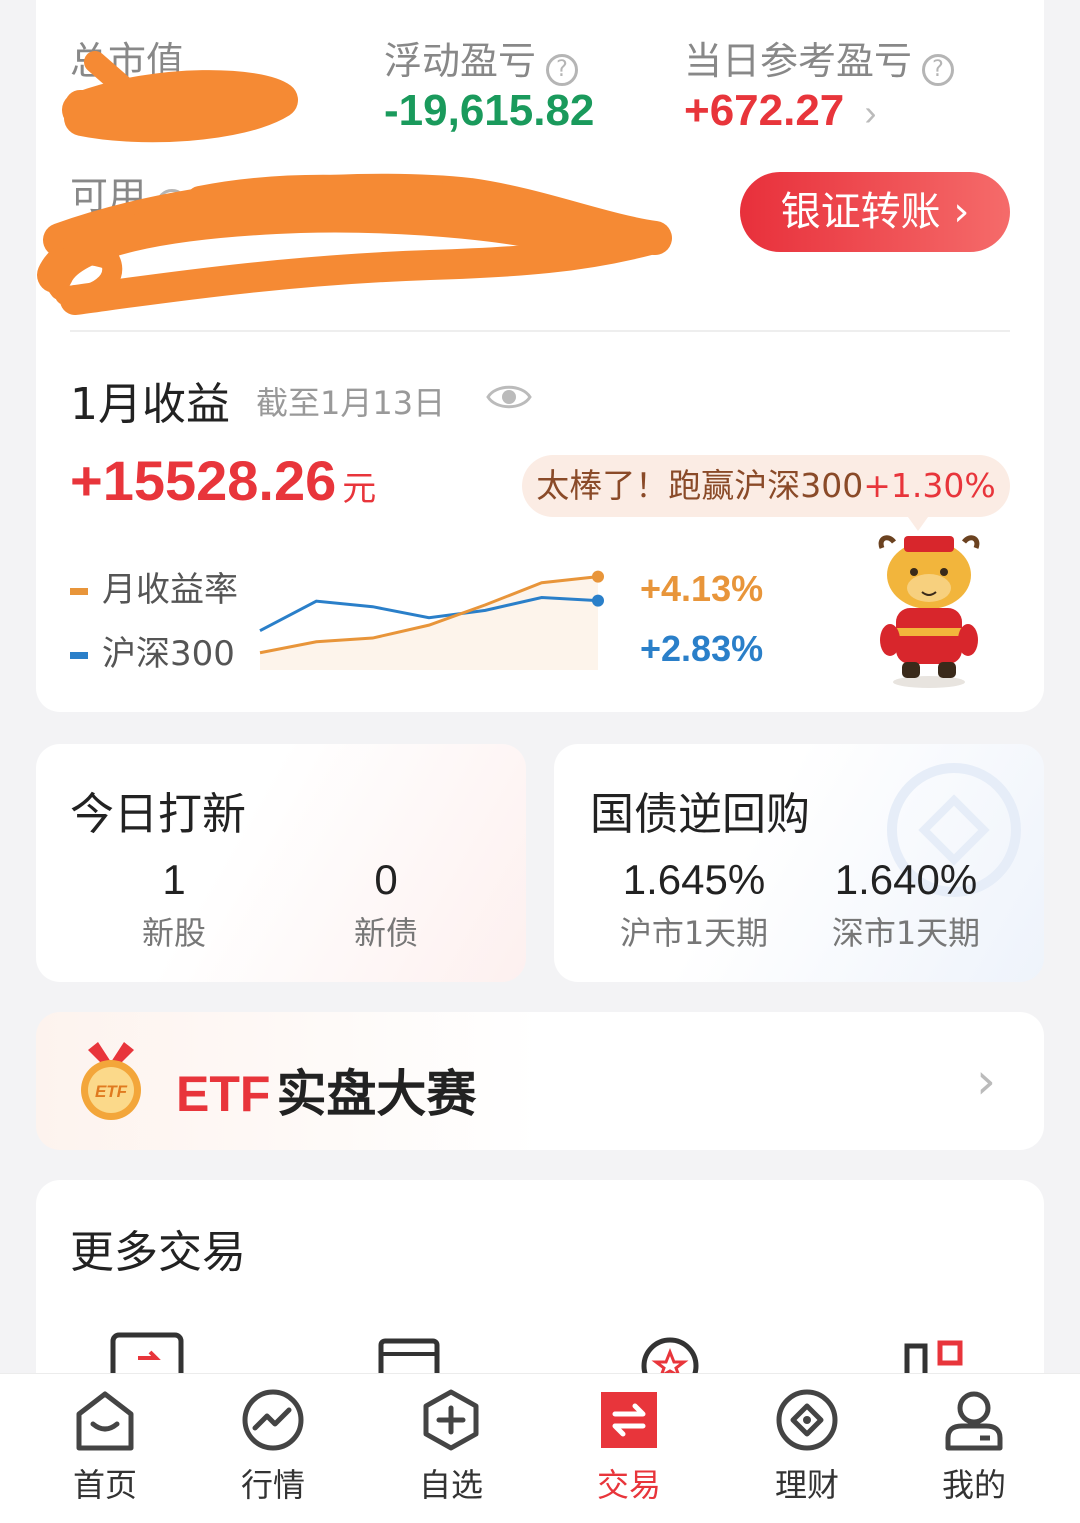  I want to click on legend-swatch-index, so click(79, 655).